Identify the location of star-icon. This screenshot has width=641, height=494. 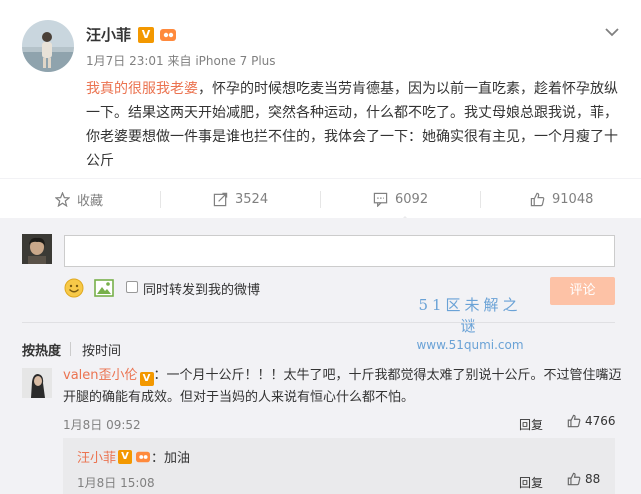
(62, 199).